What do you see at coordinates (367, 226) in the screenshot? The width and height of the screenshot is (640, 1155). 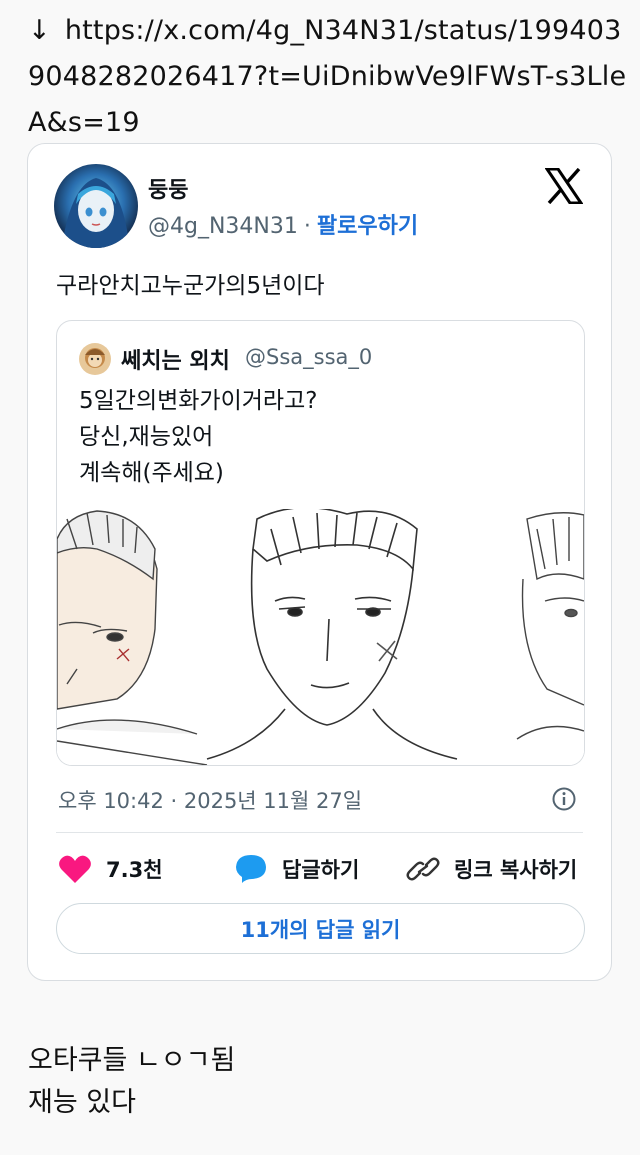 I see `follow-button: 팔로우하기` at bounding box center [367, 226].